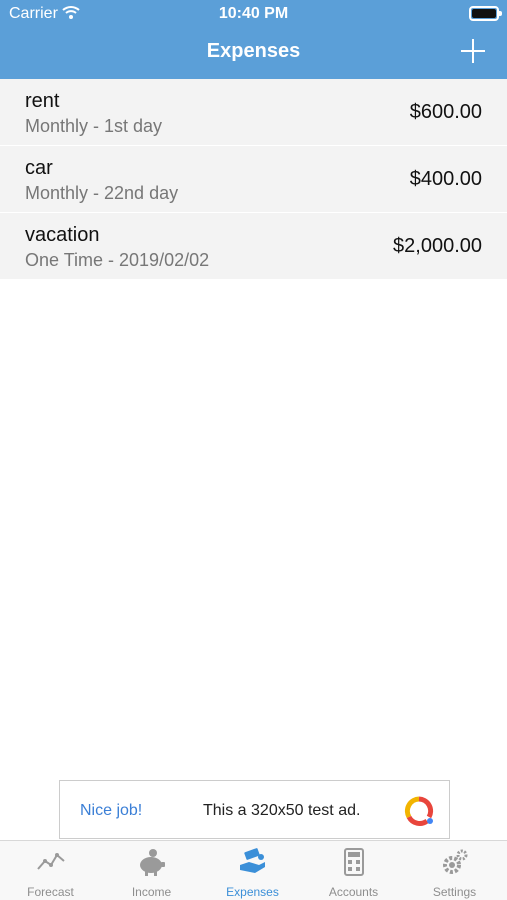 This screenshot has width=507, height=900. What do you see at coordinates (151, 892) in the screenshot?
I see `tab-label: Income` at bounding box center [151, 892].